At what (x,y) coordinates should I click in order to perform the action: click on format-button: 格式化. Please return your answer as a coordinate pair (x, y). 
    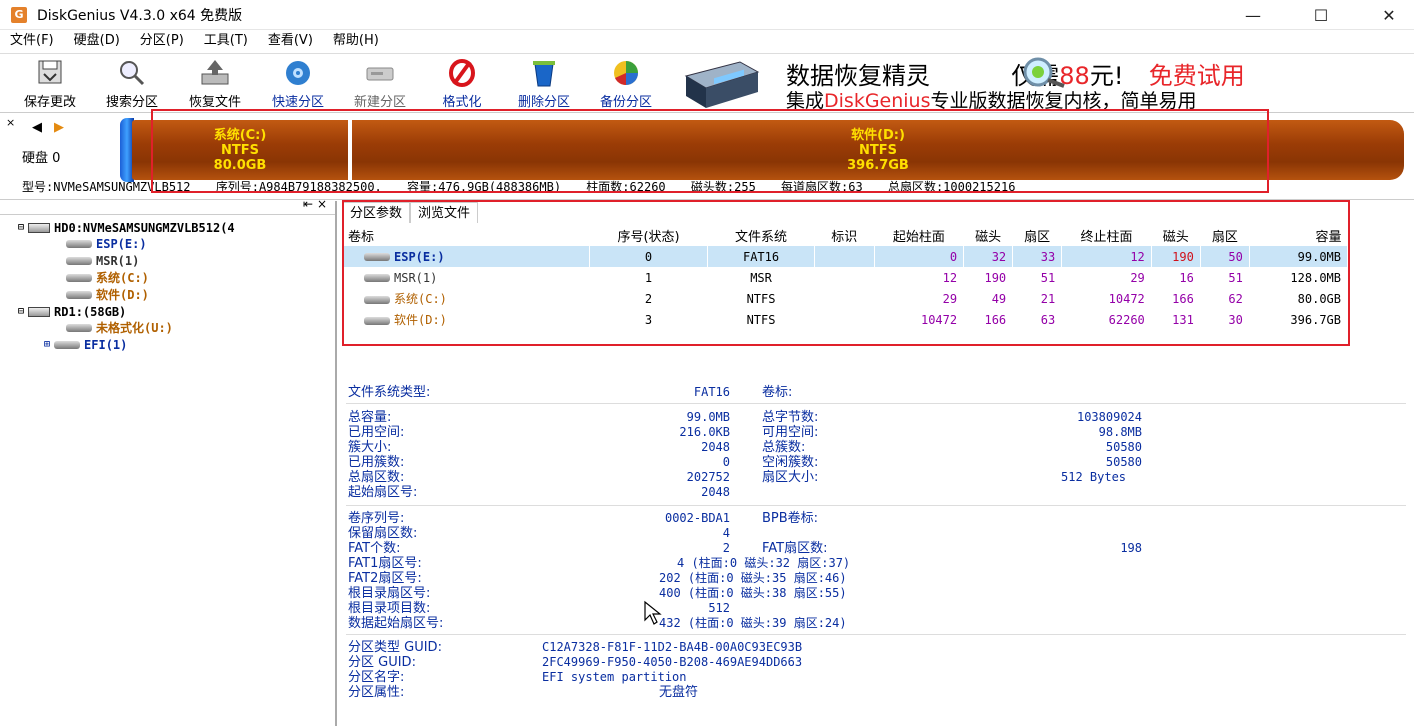
    Looking at the image, I should click on (462, 85).